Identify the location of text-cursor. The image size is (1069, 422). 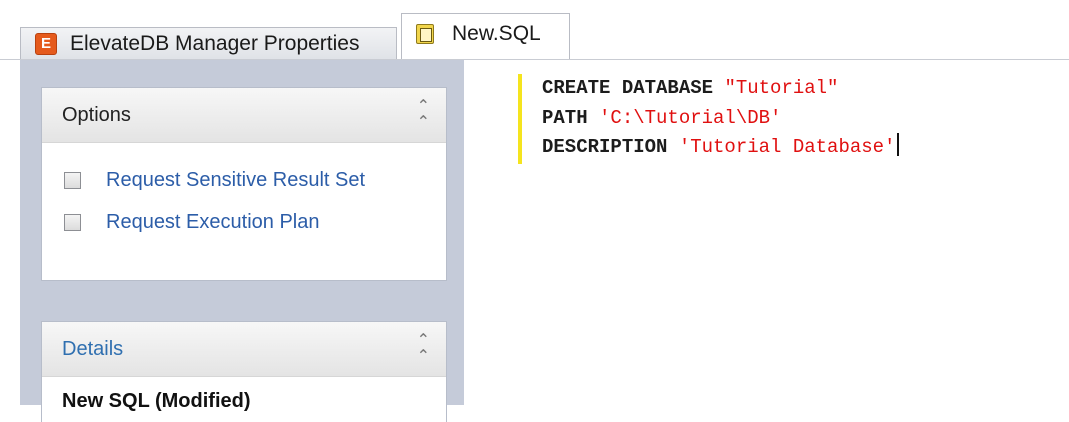
(898, 144).